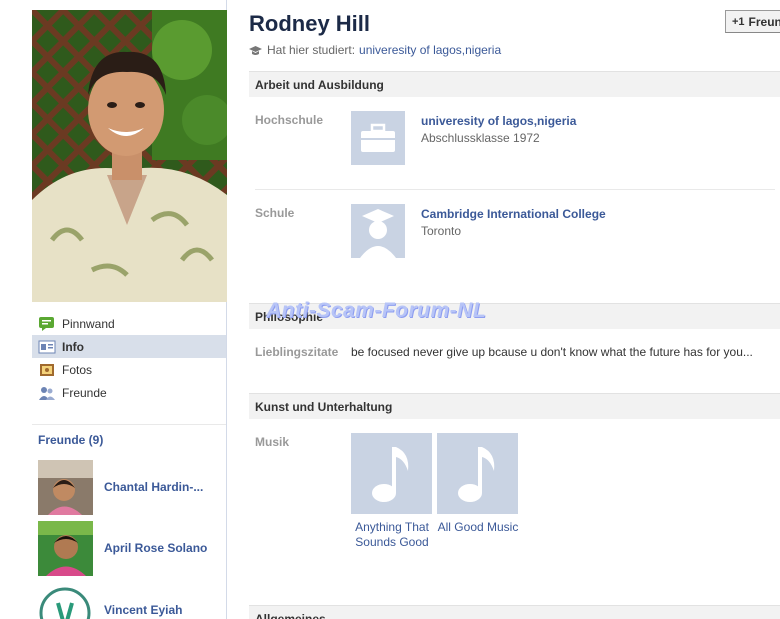  What do you see at coordinates (514, 84) in the screenshot?
I see `section-work-heading: Arbeit und Ausbildung` at bounding box center [514, 84].